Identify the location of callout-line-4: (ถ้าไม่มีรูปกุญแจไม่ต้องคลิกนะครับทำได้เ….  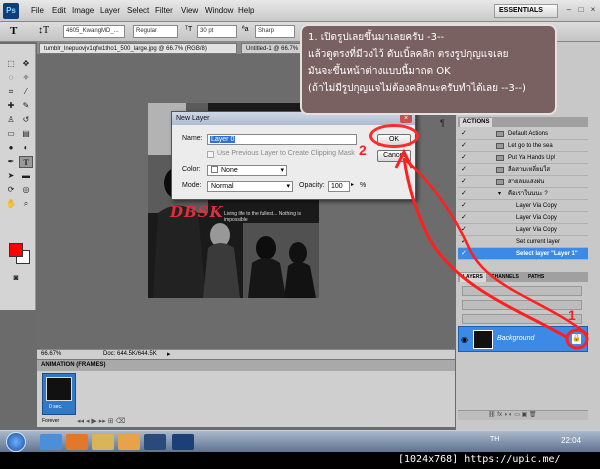
(417, 88).